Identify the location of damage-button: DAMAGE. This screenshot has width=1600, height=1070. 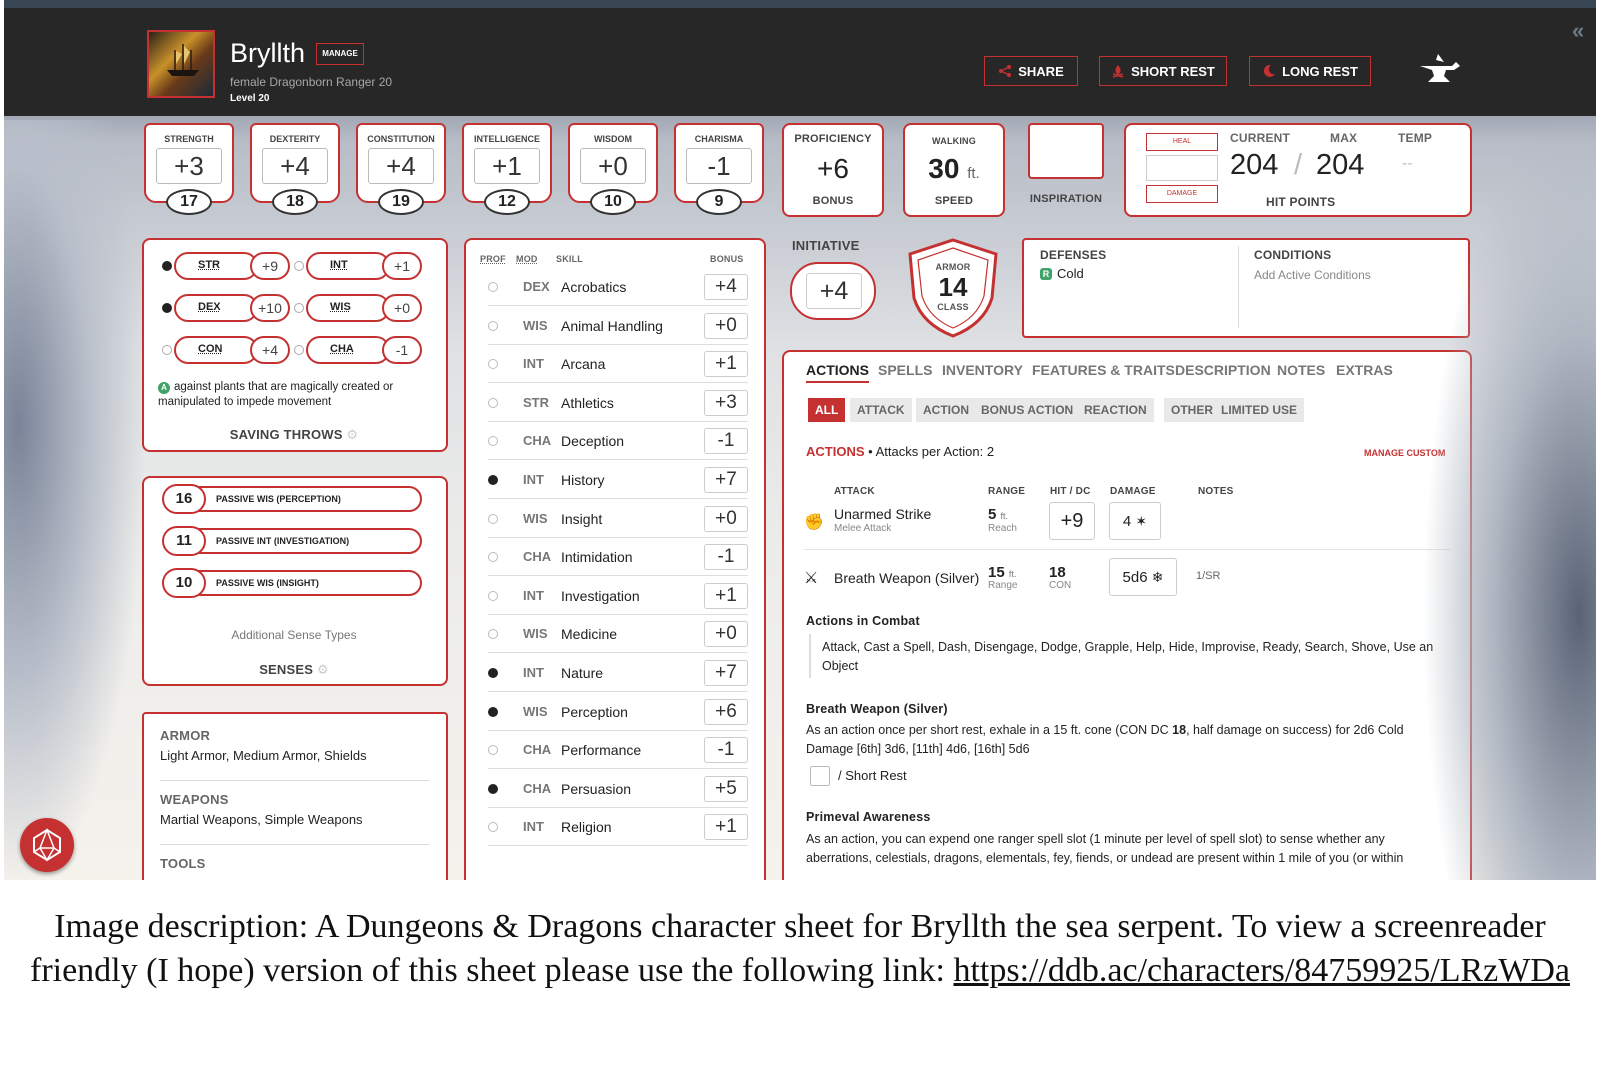
(1182, 194).